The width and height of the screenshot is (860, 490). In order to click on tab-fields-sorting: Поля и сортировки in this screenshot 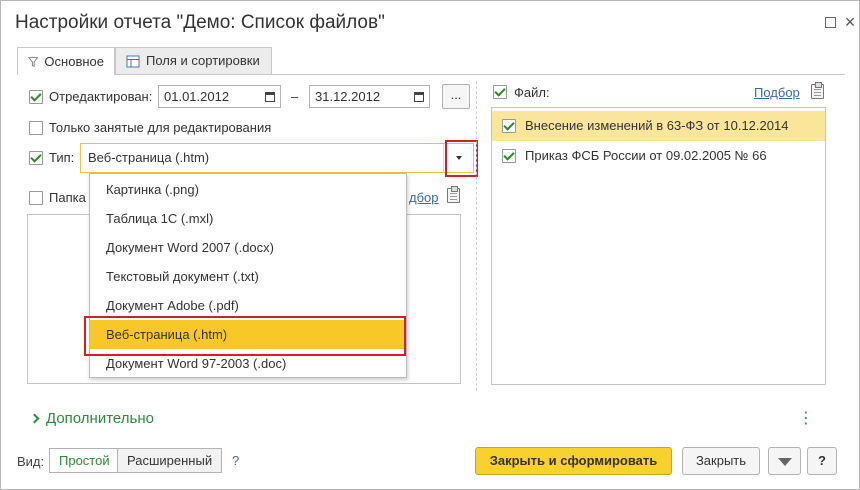, I will do `click(193, 60)`.